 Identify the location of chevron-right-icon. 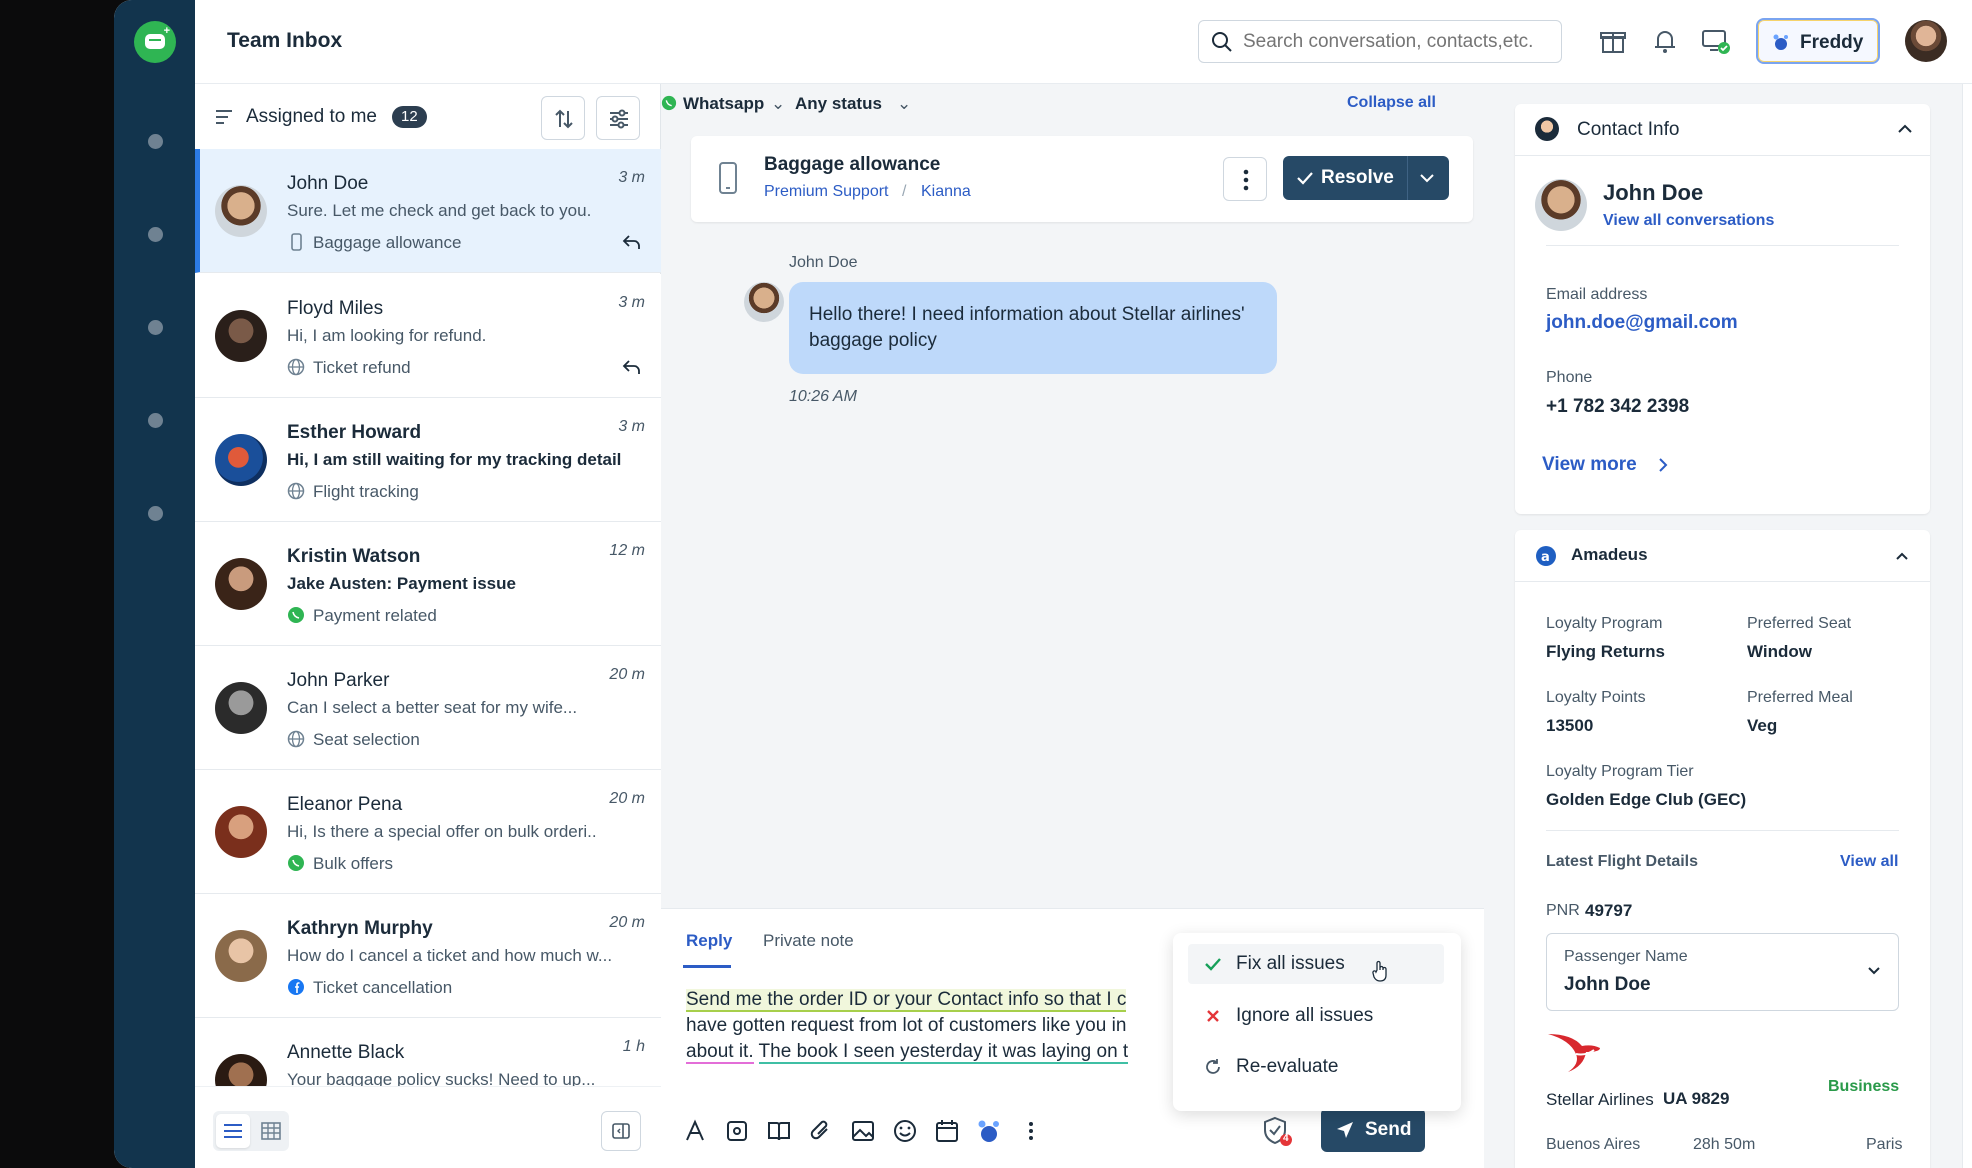
(1663, 465).